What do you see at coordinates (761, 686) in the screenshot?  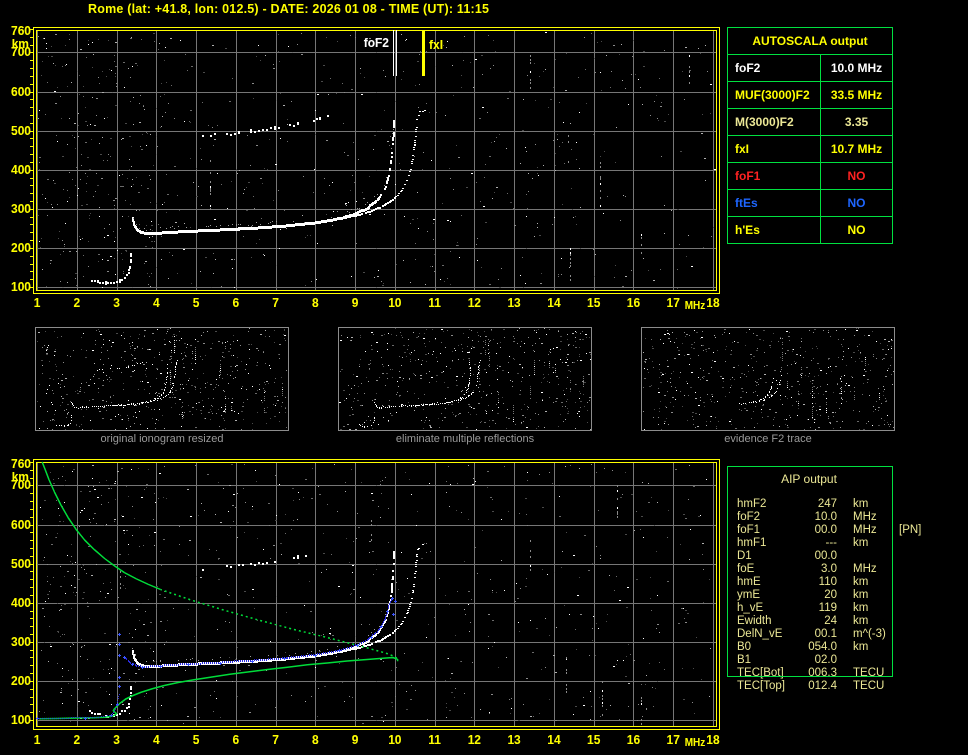 I see `label-cell: TEC[Top]` at bounding box center [761, 686].